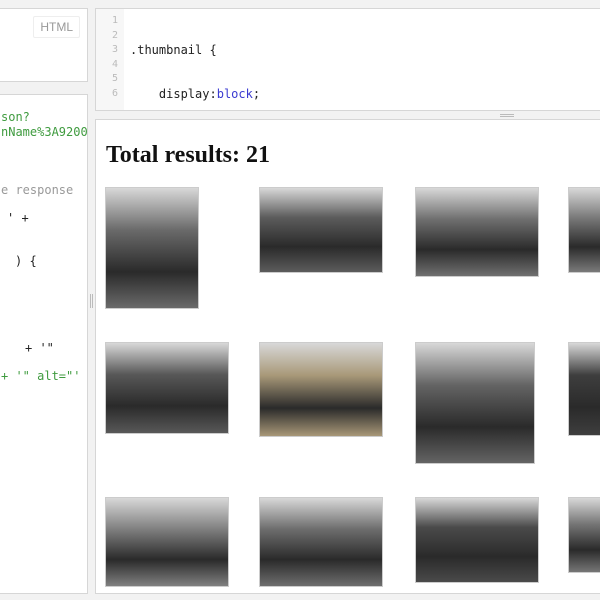 This screenshot has width=600, height=600. I want to click on js-code-line: son?, so click(15, 117).